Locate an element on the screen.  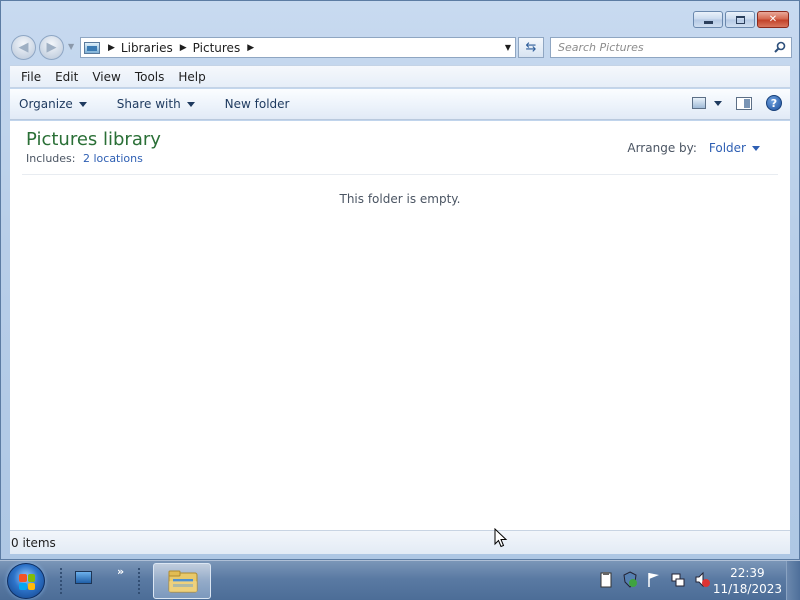
help-icon: ? is located at coordinates (774, 103).